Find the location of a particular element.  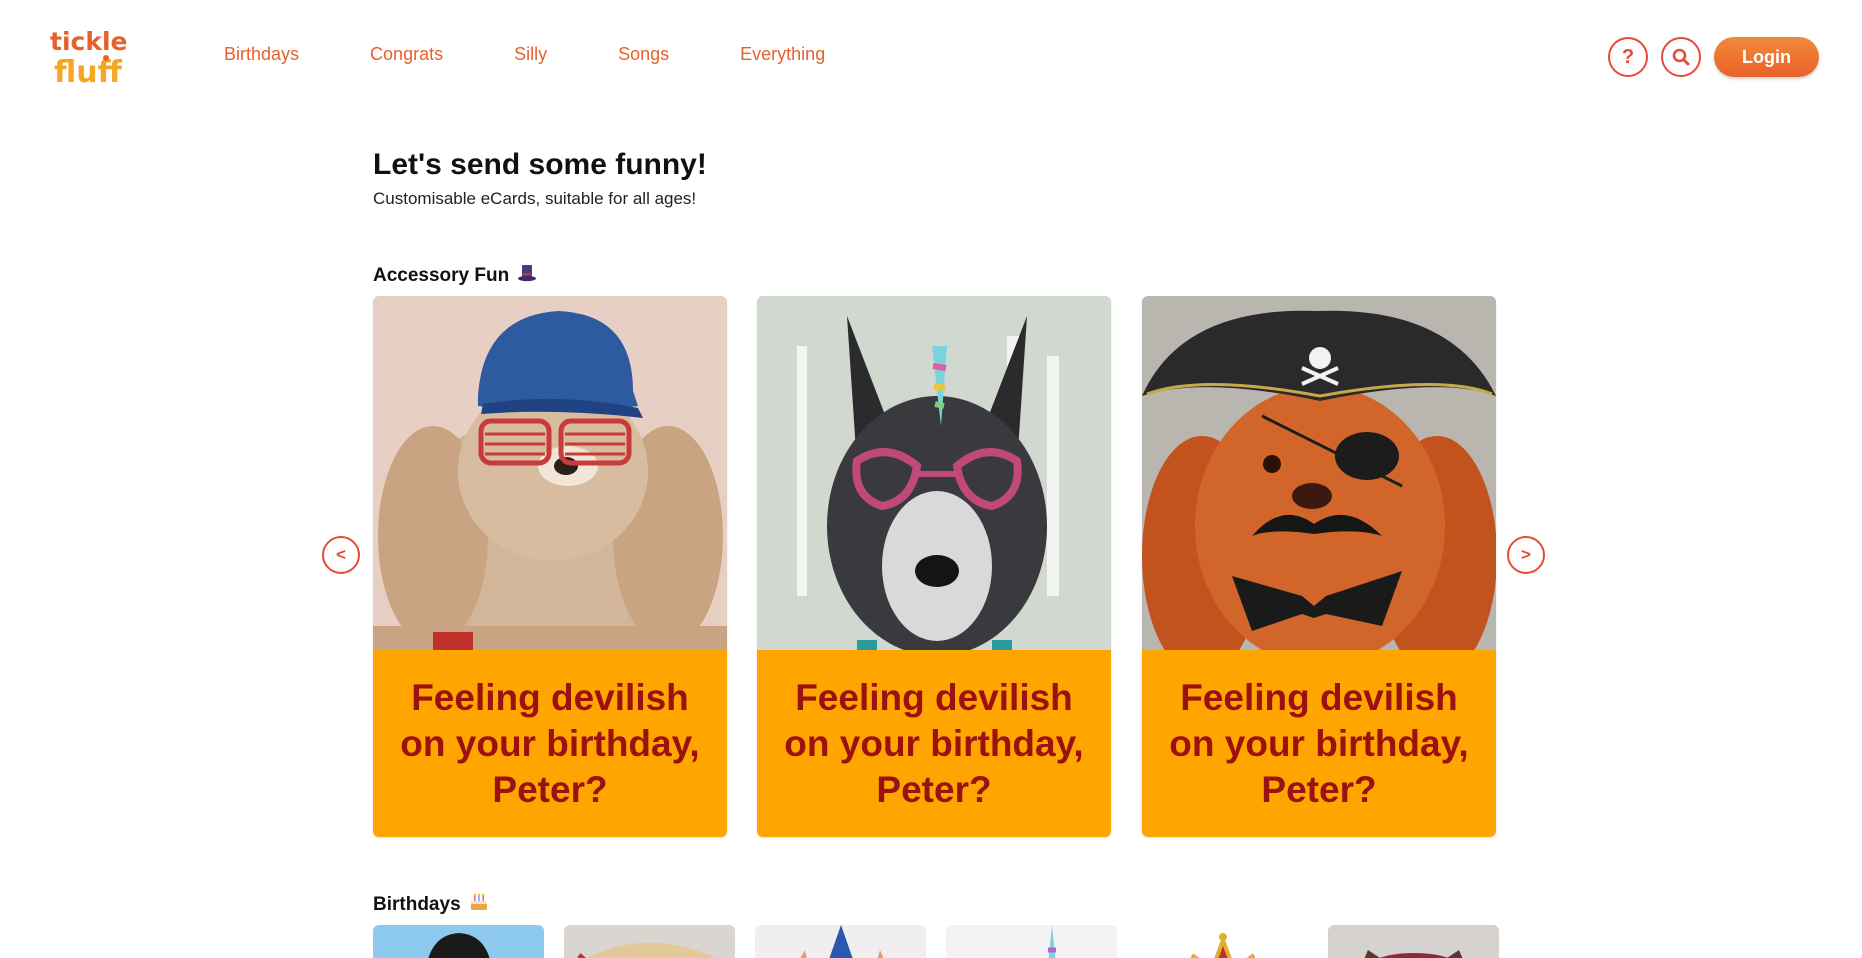

carousel-prev-button: < is located at coordinates (341, 555).